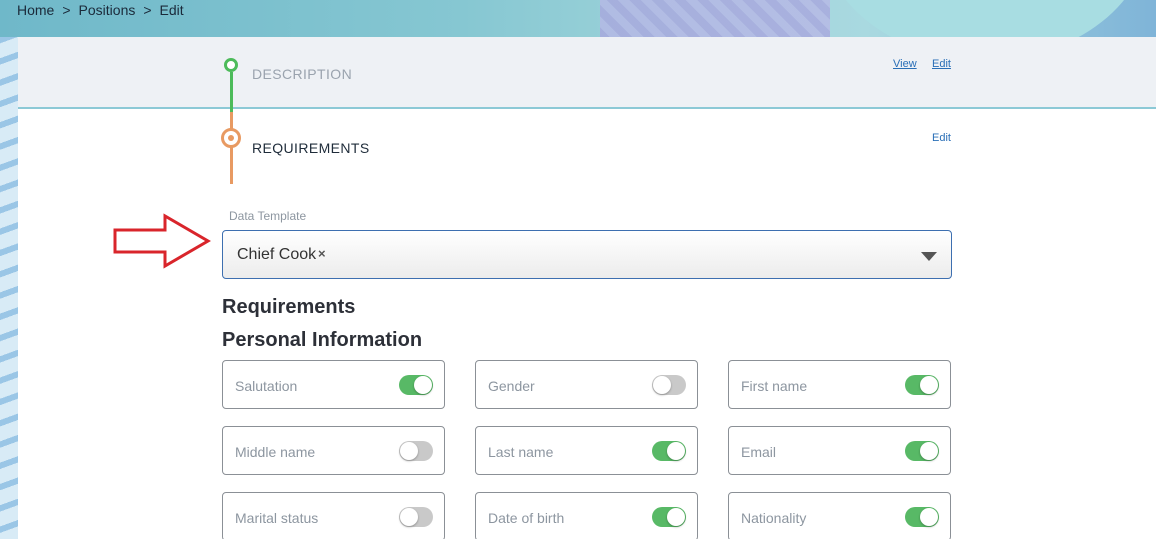 The height and width of the screenshot is (539, 1156). Describe the element at coordinates (231, 65) in the screenshot. I see `step-complete-icon` at that location.